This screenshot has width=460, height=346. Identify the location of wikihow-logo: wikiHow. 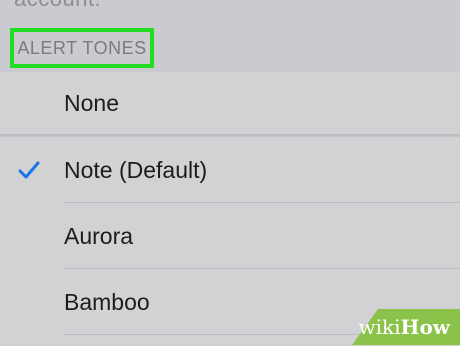
(404, 327).